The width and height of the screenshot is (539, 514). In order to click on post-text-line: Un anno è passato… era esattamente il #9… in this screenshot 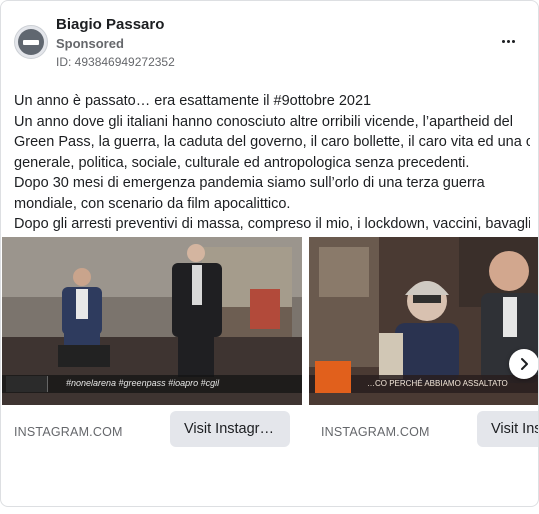, I will do `click(193, 101)`.